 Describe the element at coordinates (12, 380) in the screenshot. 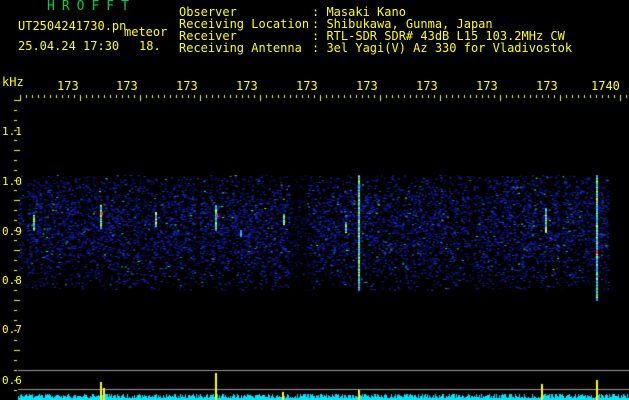

I see `y-tick: 0.6` at that location.